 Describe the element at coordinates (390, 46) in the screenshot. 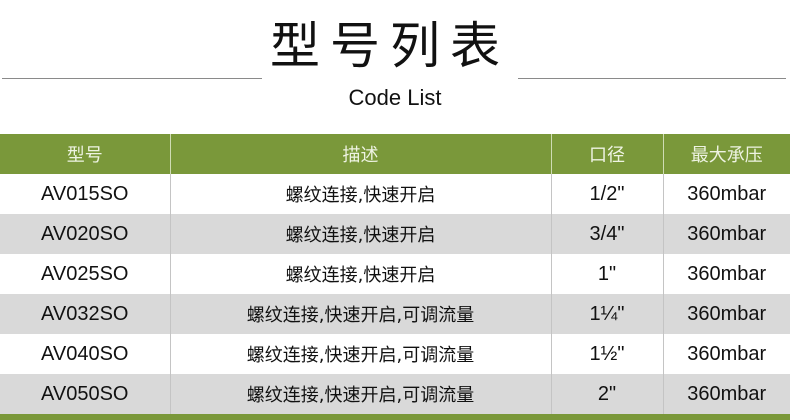

I see `page-title: 型号列表` at that location.